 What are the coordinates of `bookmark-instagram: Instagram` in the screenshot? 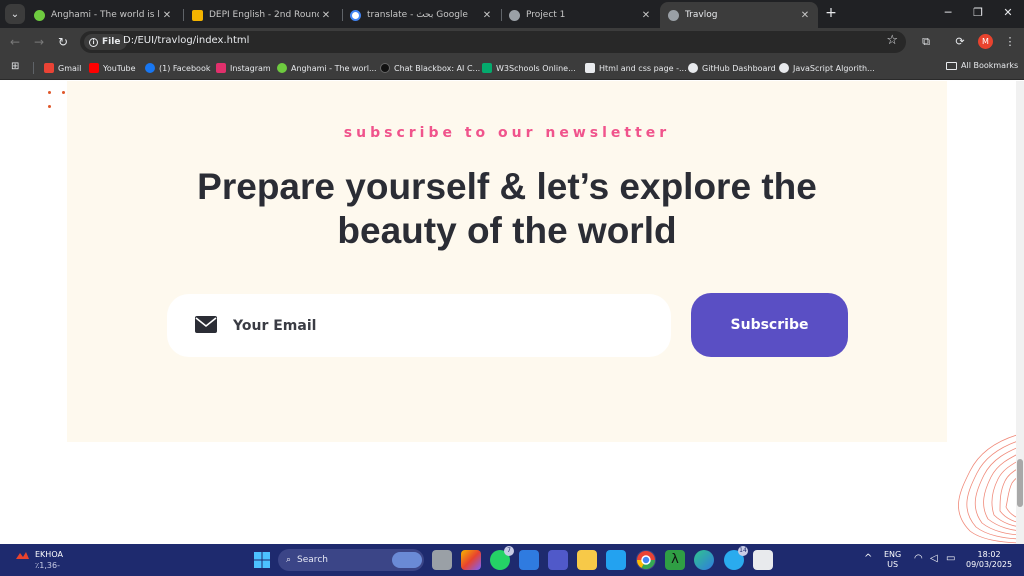 It's located at (243, 68).